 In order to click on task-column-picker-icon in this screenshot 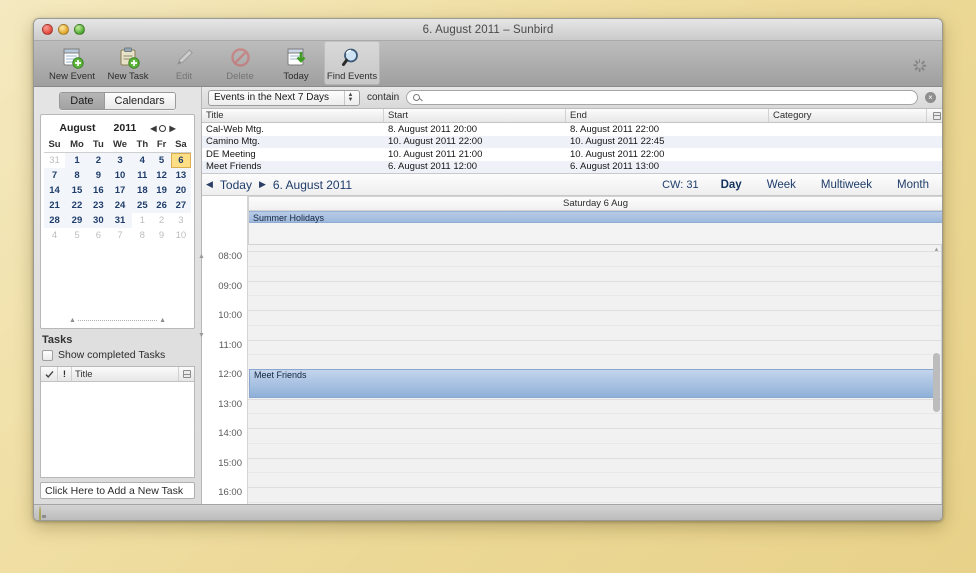, I will do `click(186, 374)`.